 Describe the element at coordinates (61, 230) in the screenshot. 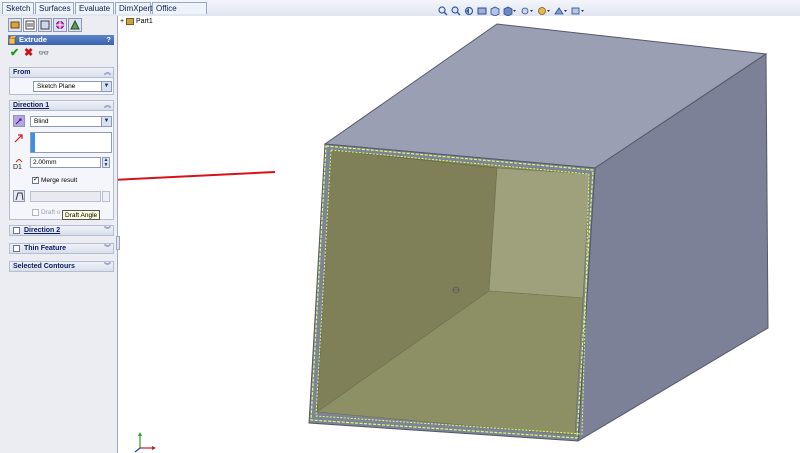

I see `direction2-group: Direction 2 ︾` at that location.